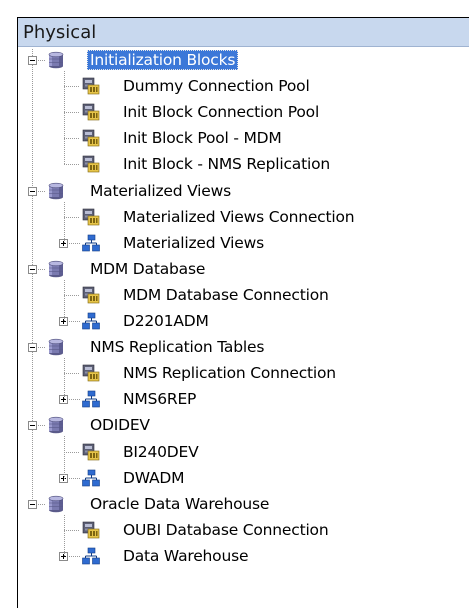 Image resolution: width=470 pixels, height=608 pixels. What do you see at coordinates (216, 86) in the screenshot?
I see `connection-pool-label: Dummy Connection Pool` at bounding box center [216, 86].